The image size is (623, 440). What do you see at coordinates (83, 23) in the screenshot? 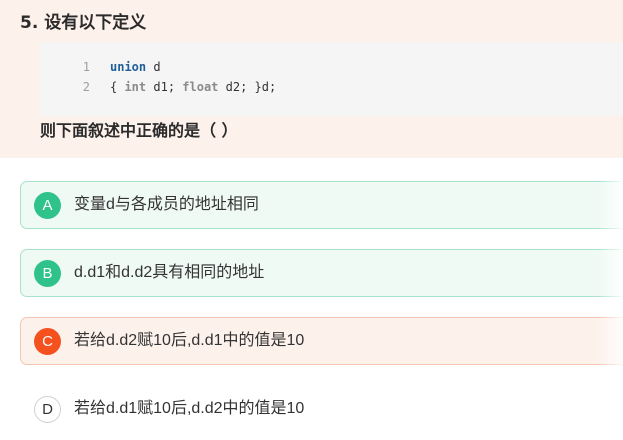
I see `question-title: 5. 设有以下定义` at bounding box center [83, 23].